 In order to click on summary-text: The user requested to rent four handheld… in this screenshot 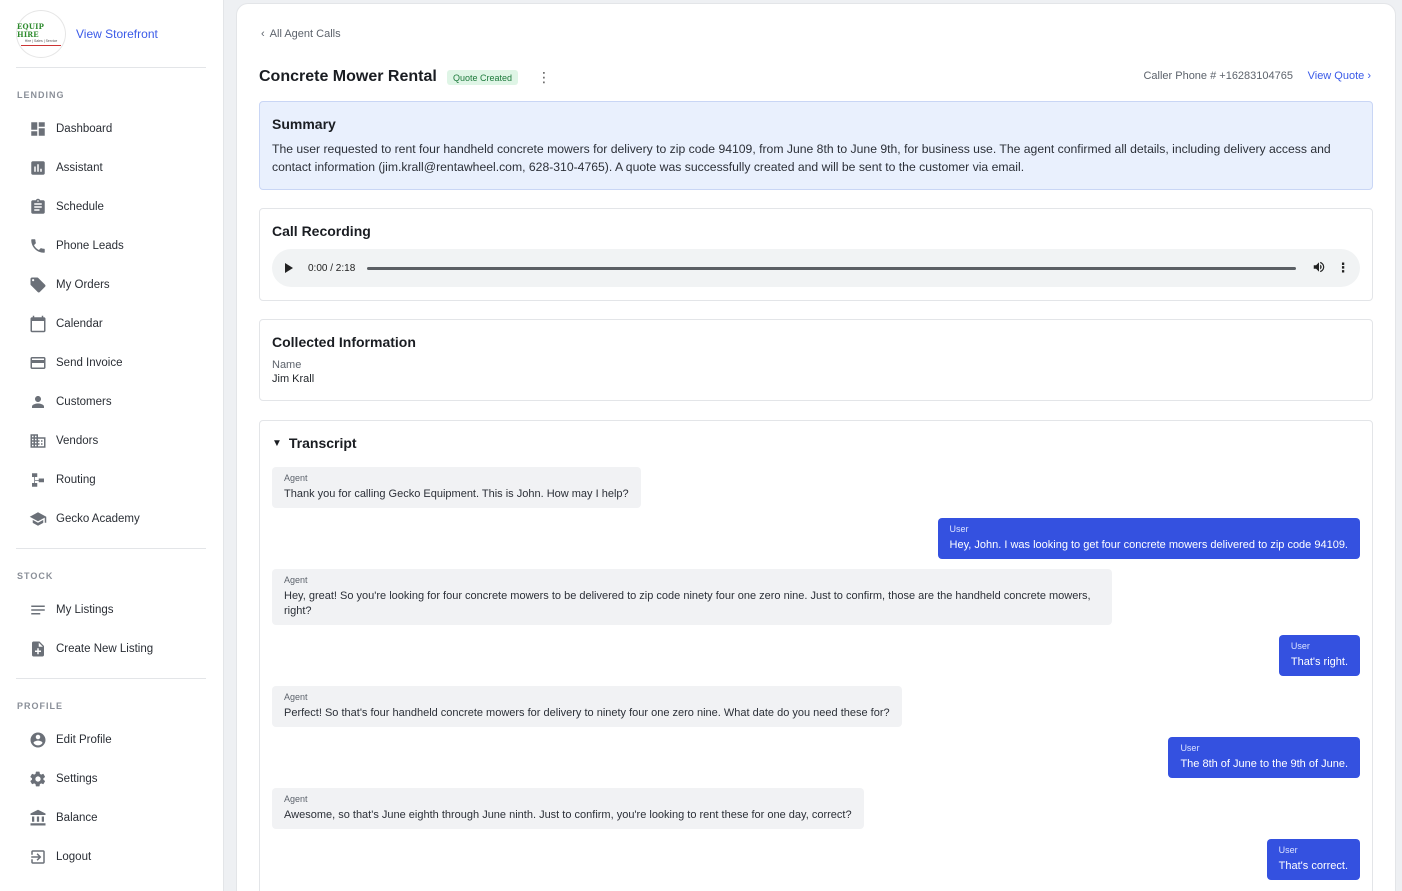, I will do `click(801, 158)`.